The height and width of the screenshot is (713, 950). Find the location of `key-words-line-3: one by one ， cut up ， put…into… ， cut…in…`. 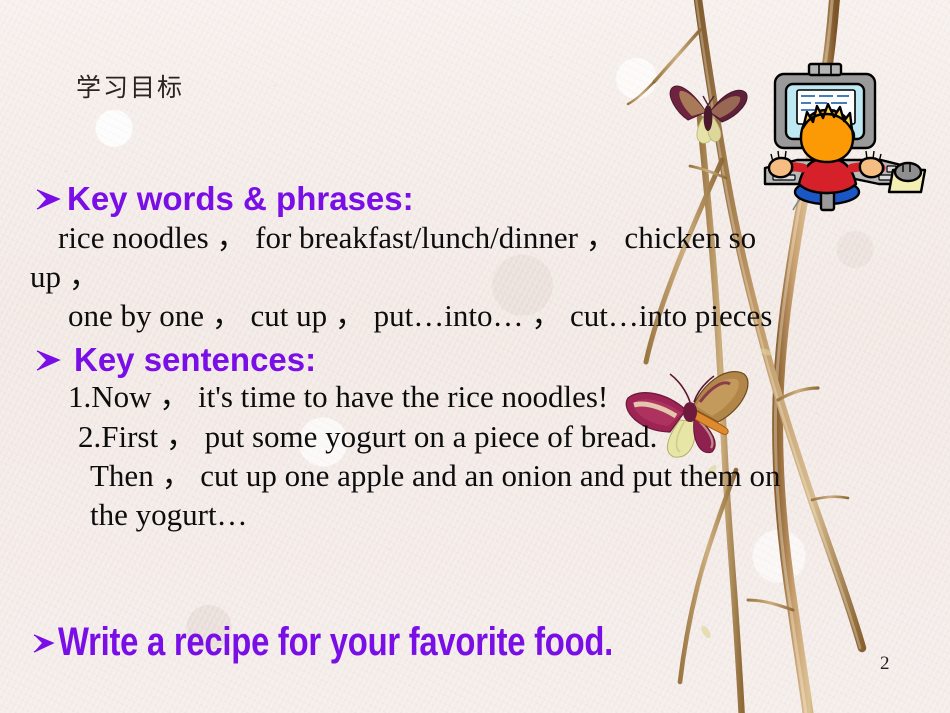

key-words-line-3: one by one ， cut up ， put…into… ， cut…in… is located at coordinates (420, 315).